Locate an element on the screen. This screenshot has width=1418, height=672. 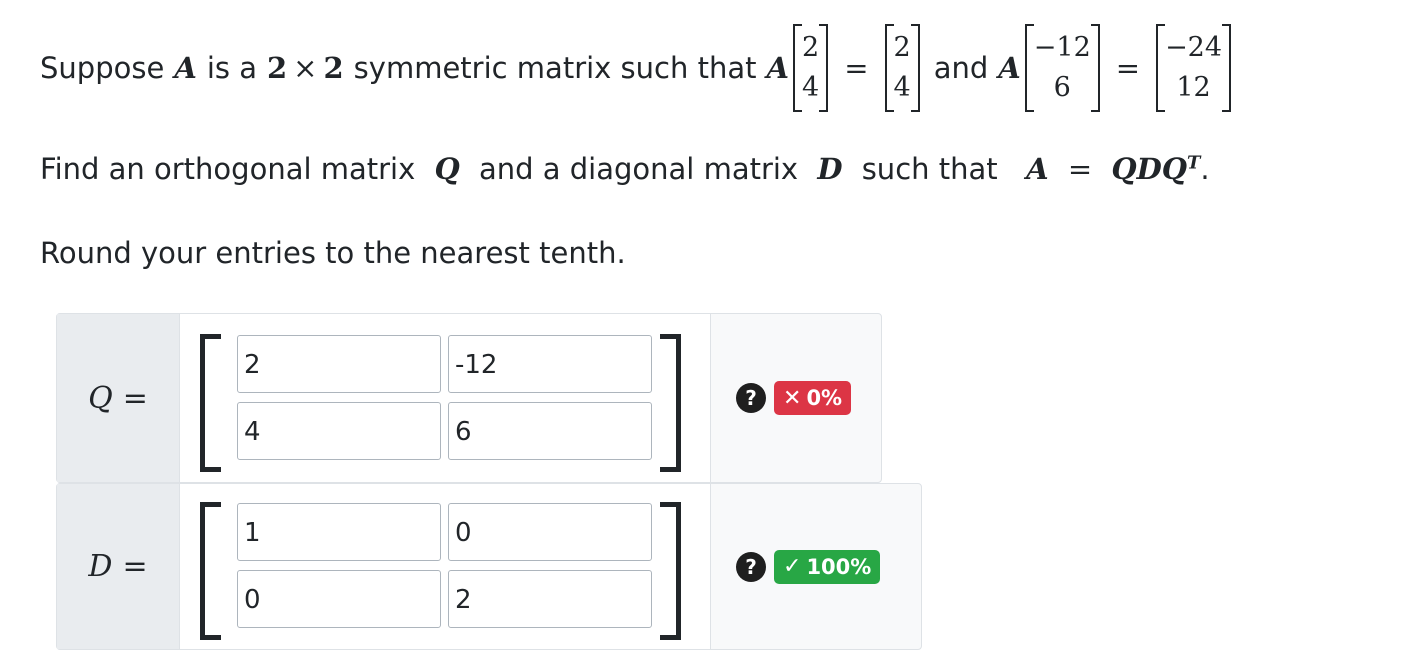
q-cell-1-1: 2 is located at coordinates (339, 364).